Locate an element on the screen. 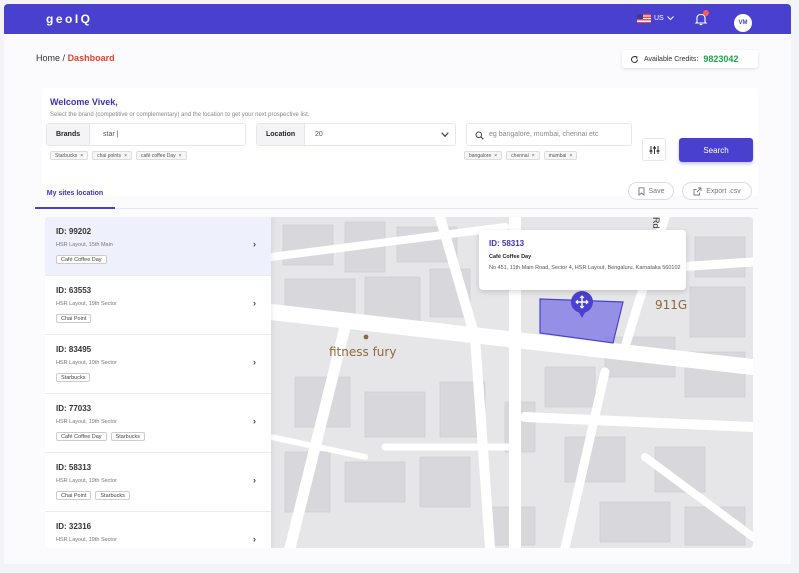 The image size is (799, 573). location-select: 20 is located at coordinates (319, 134).